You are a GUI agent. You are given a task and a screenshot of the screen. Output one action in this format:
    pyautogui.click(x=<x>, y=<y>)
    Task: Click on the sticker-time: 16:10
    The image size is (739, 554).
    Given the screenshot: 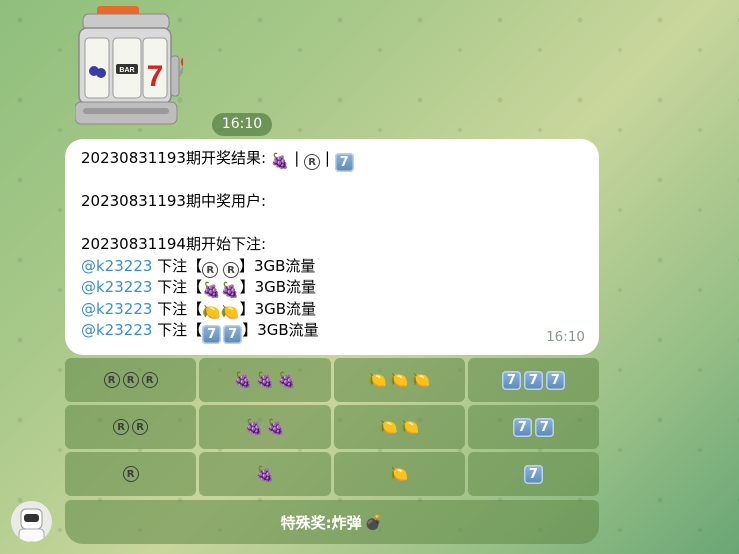 What is the action you would take?
    pyautogui.click(x=242, y=124)
    